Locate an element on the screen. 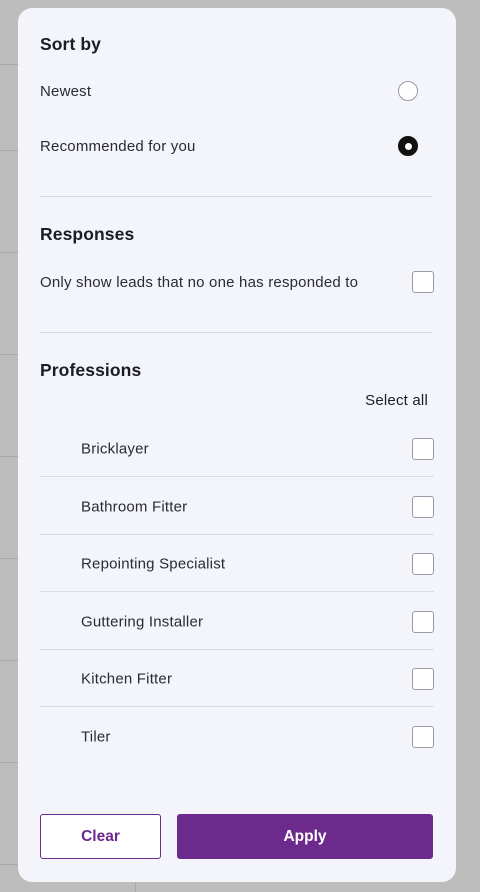  professions-title: Professions is located at coordinates (91, 370).